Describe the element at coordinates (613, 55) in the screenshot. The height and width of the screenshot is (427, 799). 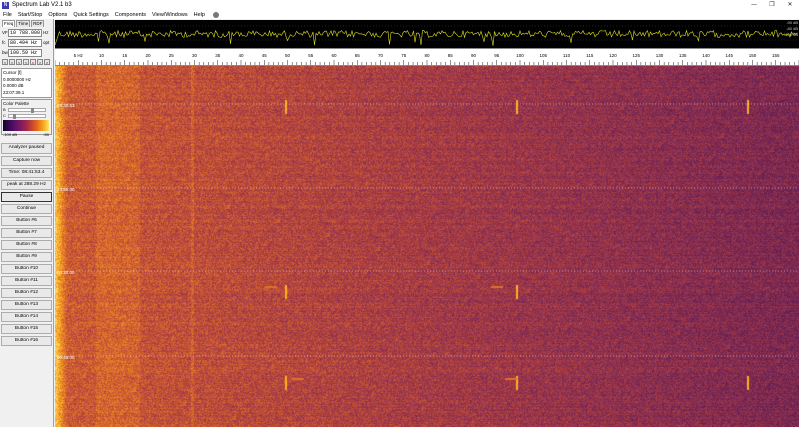
I see `scale-label: 120` at that location.